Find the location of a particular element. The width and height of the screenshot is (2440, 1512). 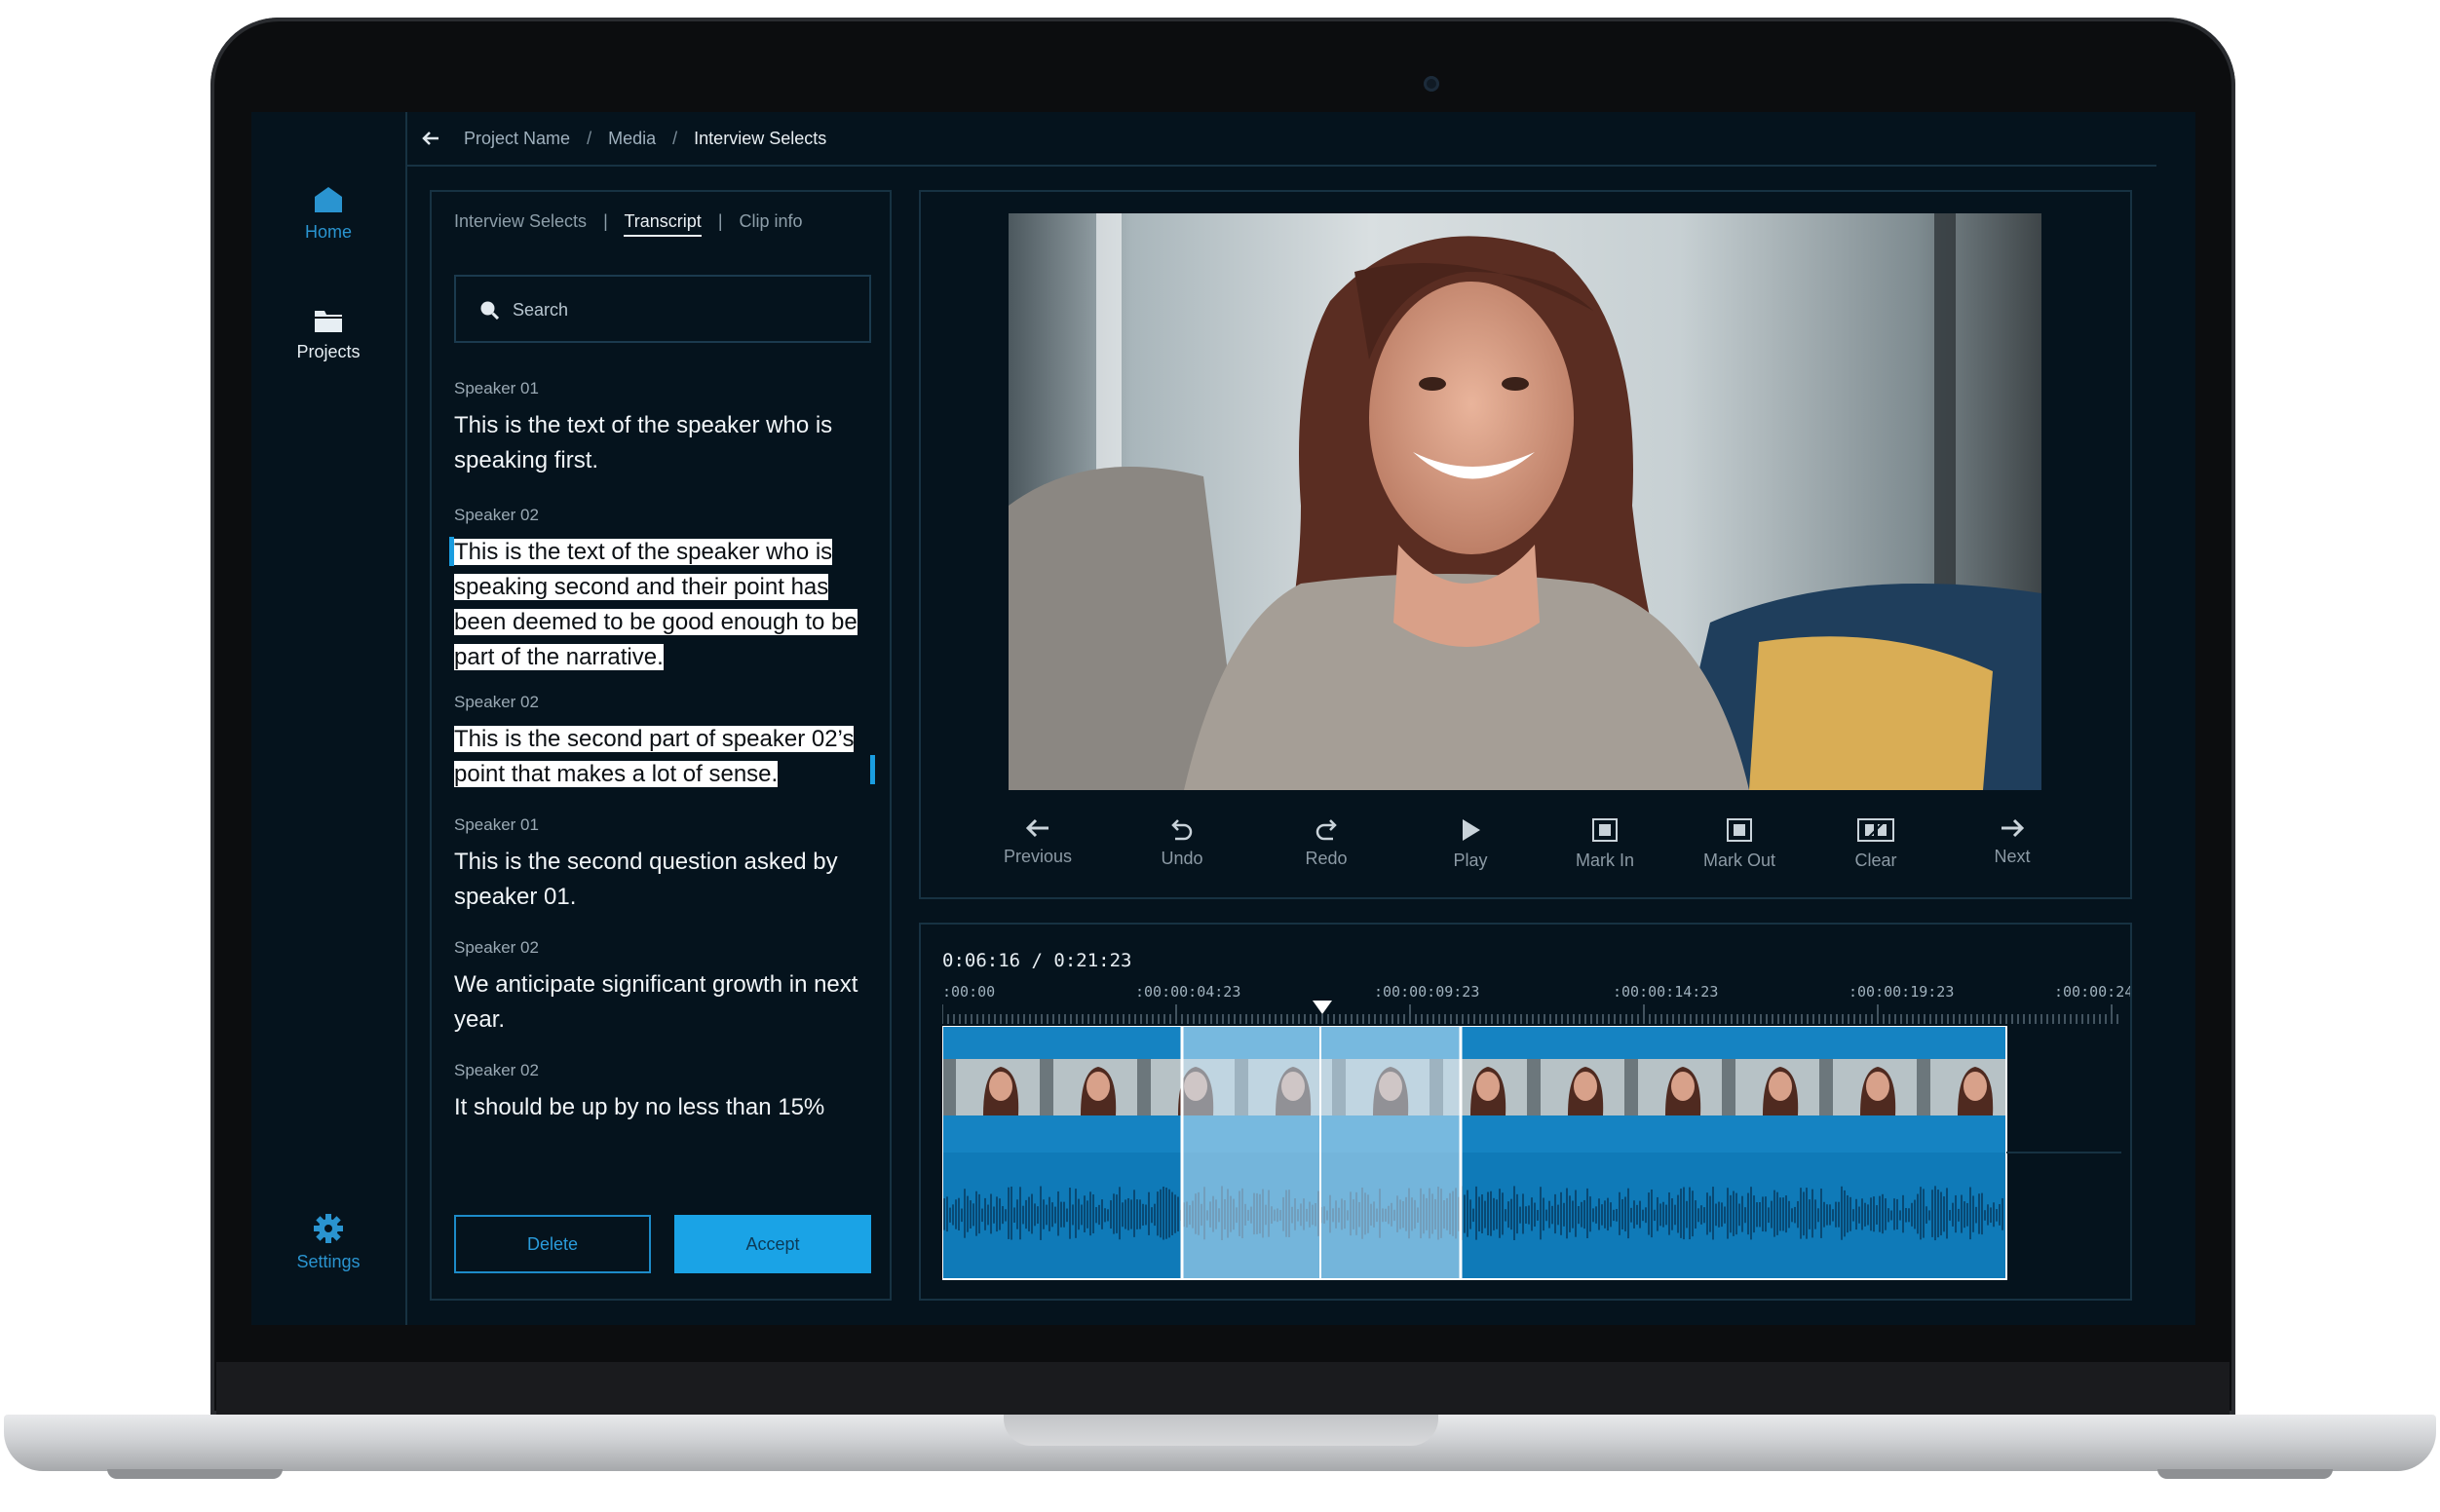

breadcrumb-item: Media is located at coordinates (632, 138).